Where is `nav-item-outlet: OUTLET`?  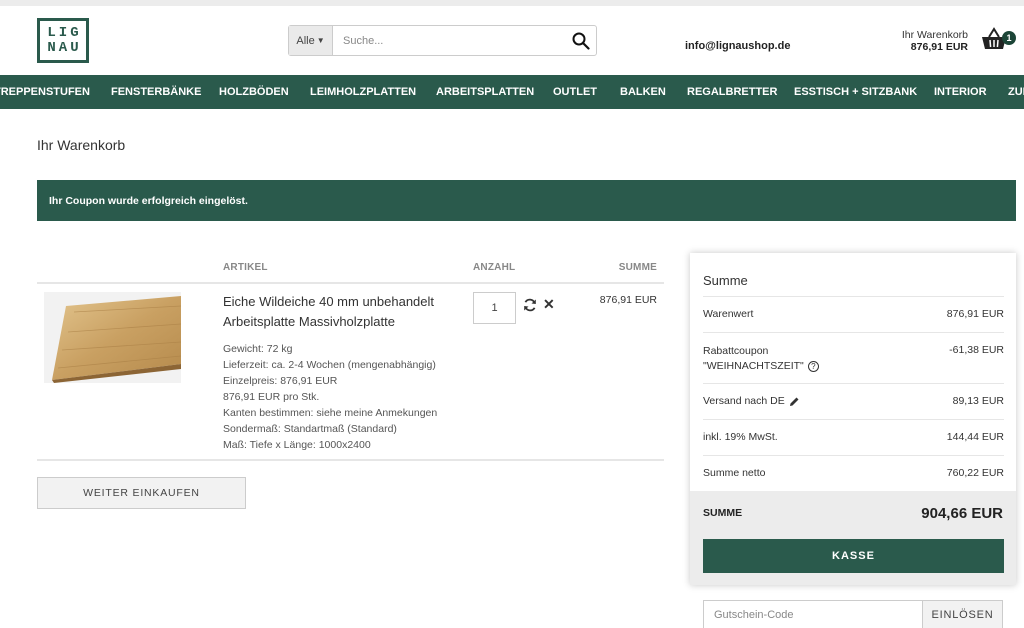 nav-item-outlet: OUTLET is located at coordinates (575, 92).